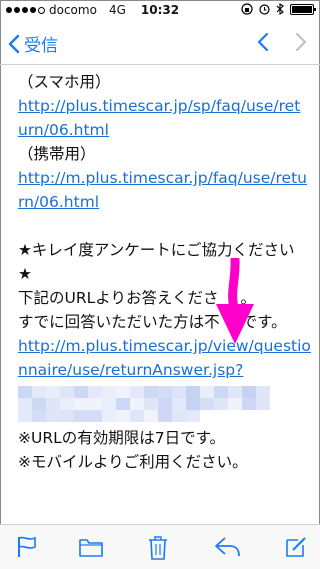 Image resolution: width=320 pixels, height=569 pixels. What do you see at coordinates (301, 42) in the screenshot?
I see `next-message-button` at bounding box center [301, 42].